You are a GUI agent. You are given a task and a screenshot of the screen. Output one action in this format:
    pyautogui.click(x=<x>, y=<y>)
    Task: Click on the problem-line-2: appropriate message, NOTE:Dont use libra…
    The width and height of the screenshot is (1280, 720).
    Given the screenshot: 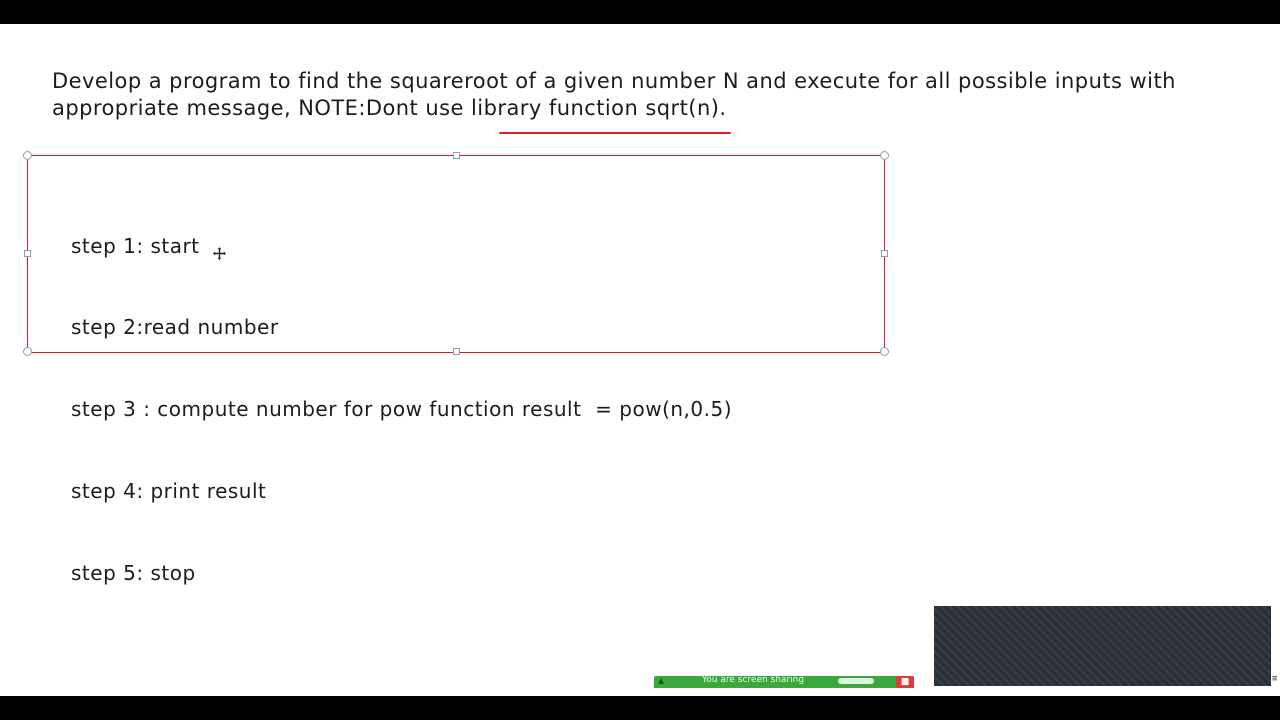 What is the action you would take?
    pyautogui.click(x=389, y=108)
    